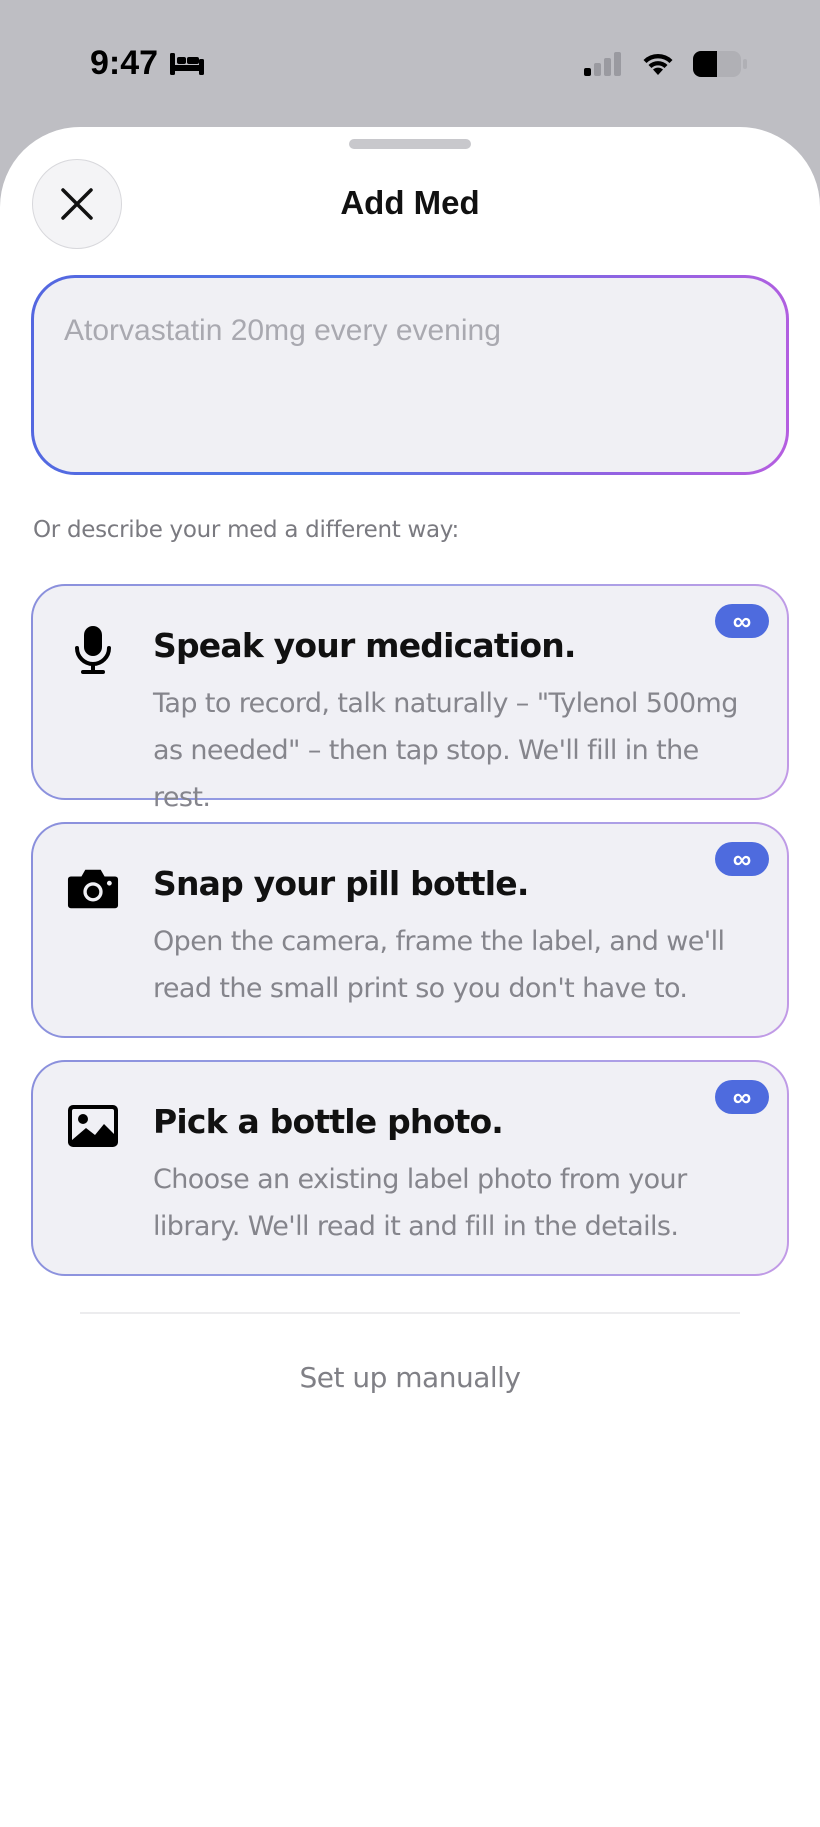  I want to click on camera-icon, so click(93, 888).